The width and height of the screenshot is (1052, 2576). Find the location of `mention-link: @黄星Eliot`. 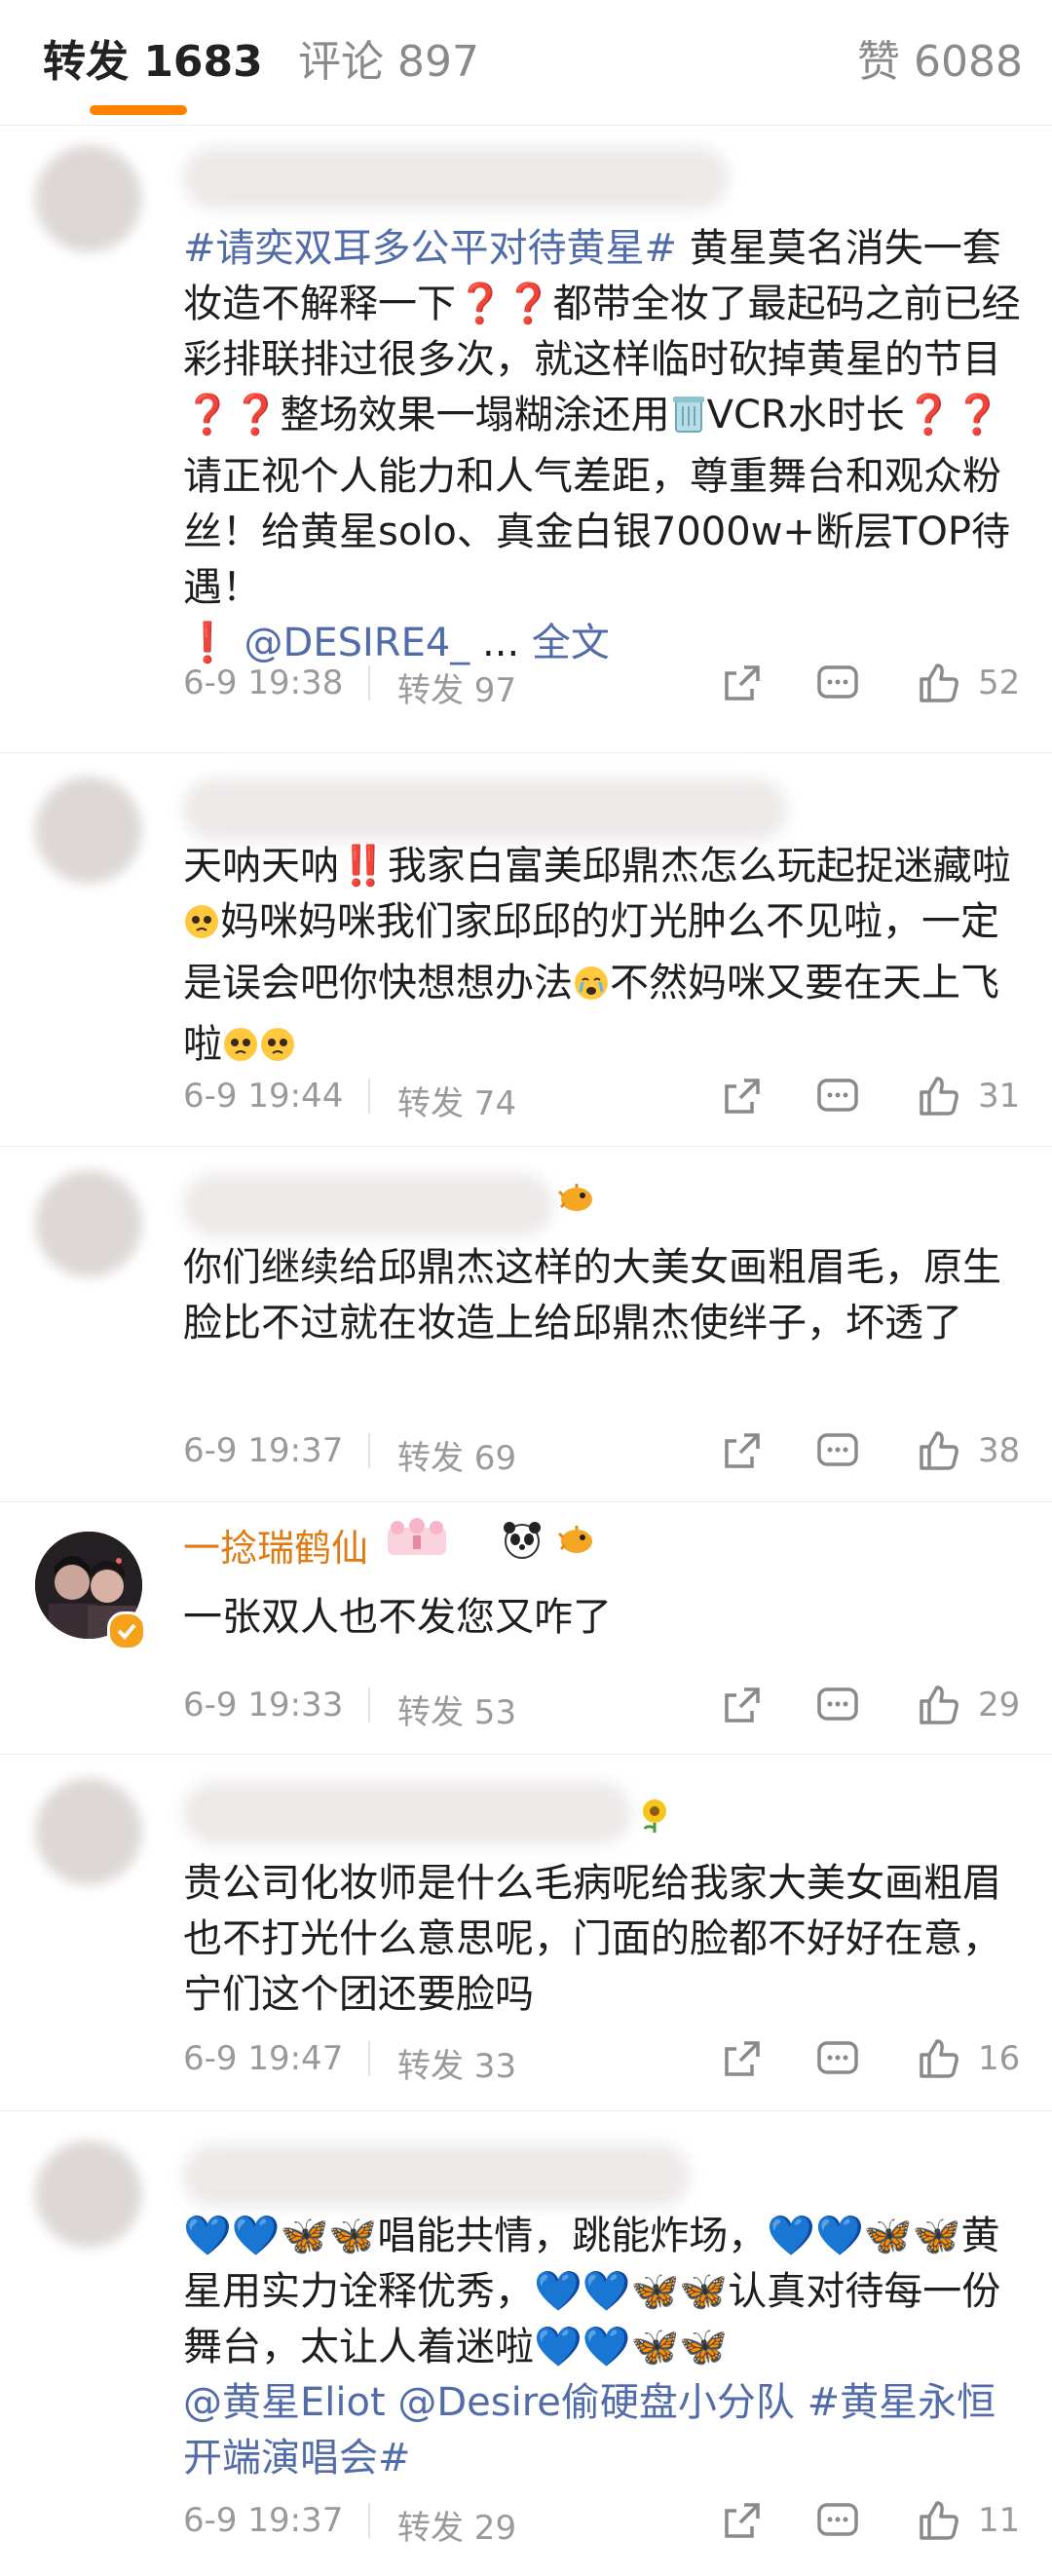

mention-link: @黄星Eliot is located at coordinates (284, 2402).